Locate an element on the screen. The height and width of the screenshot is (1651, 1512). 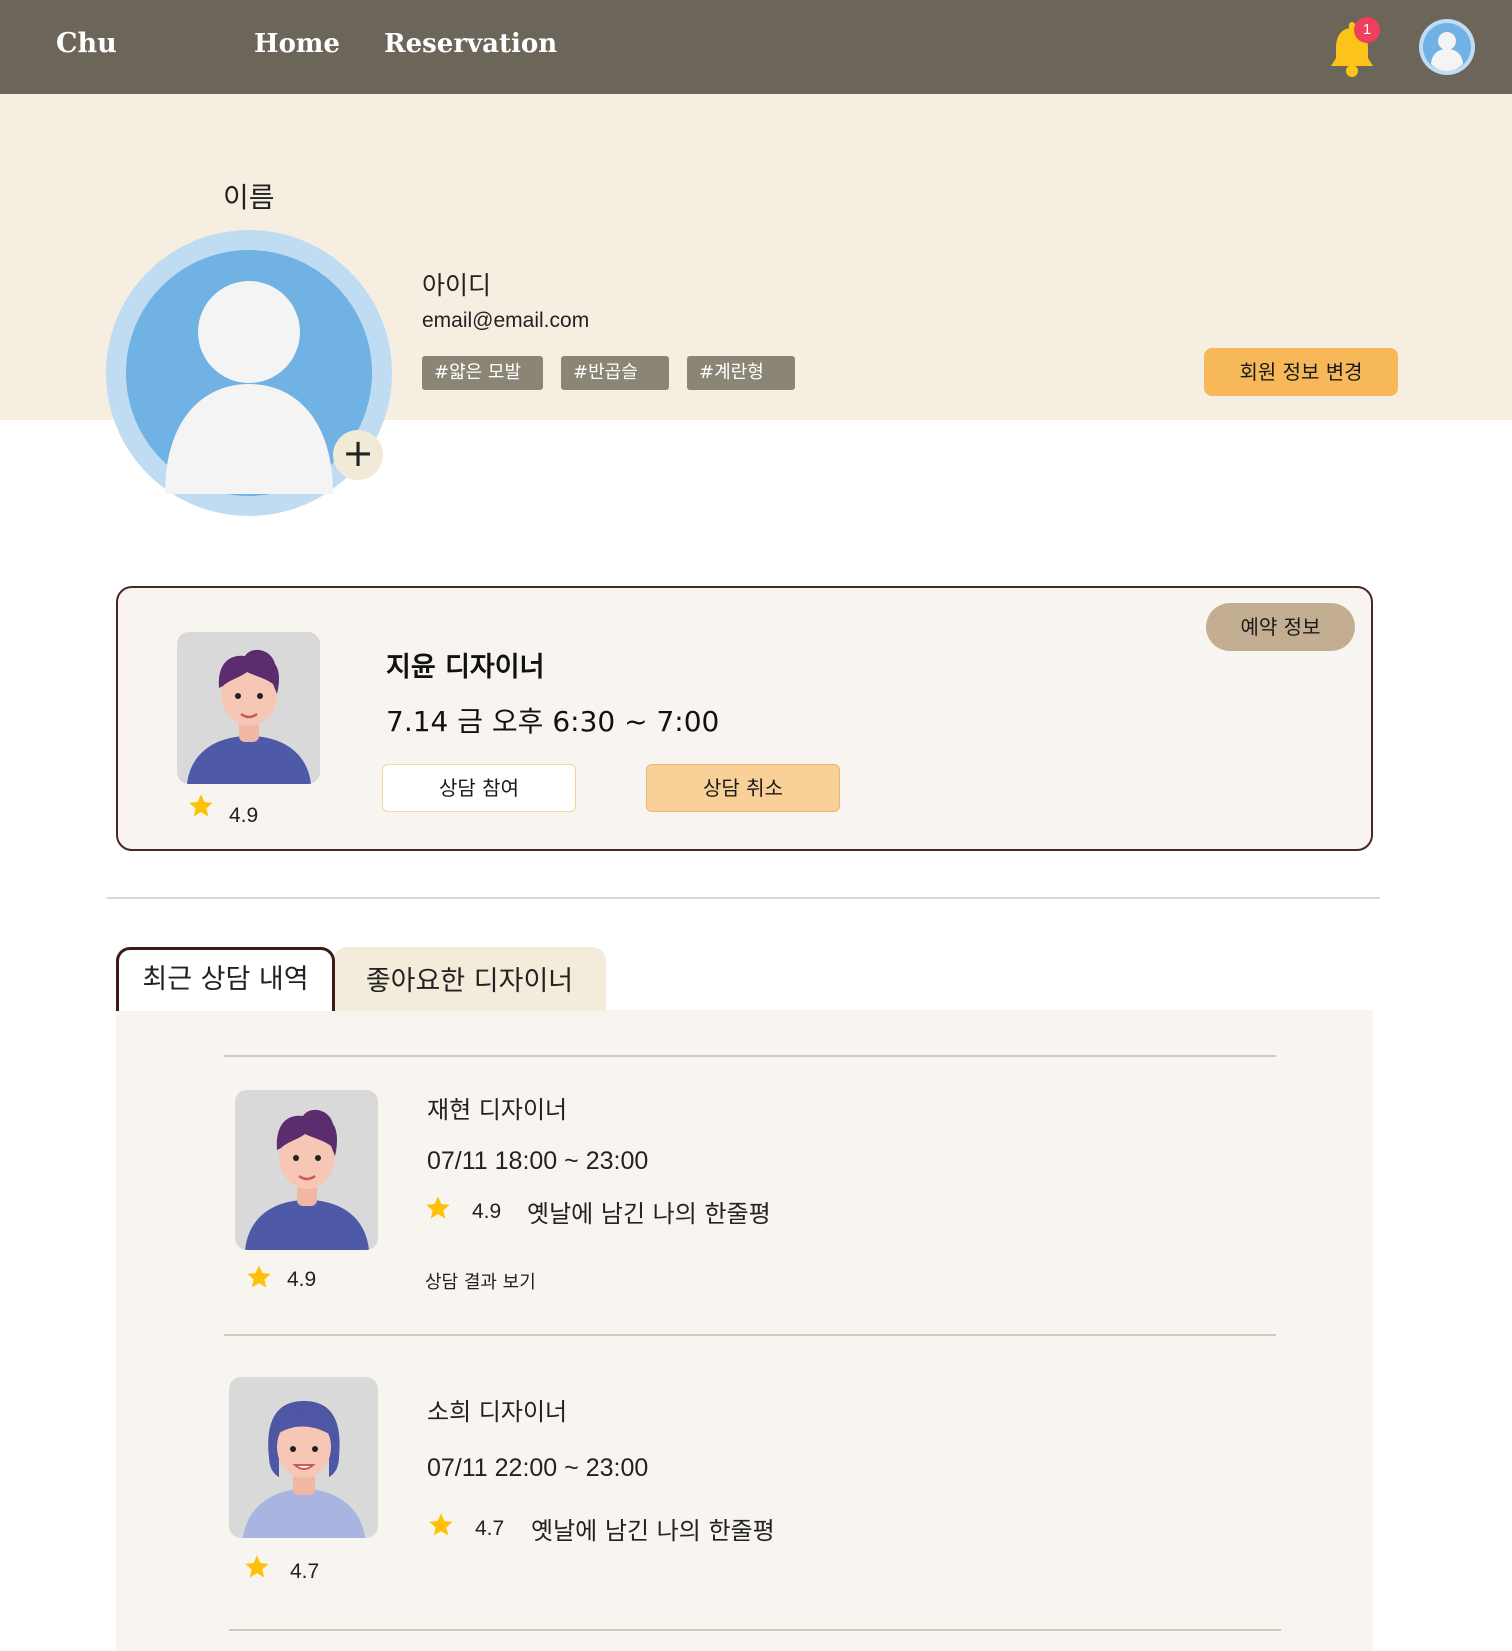
history-time: 07/11 18:00 ~ 23:00 is located at coordinates (538, 1161).